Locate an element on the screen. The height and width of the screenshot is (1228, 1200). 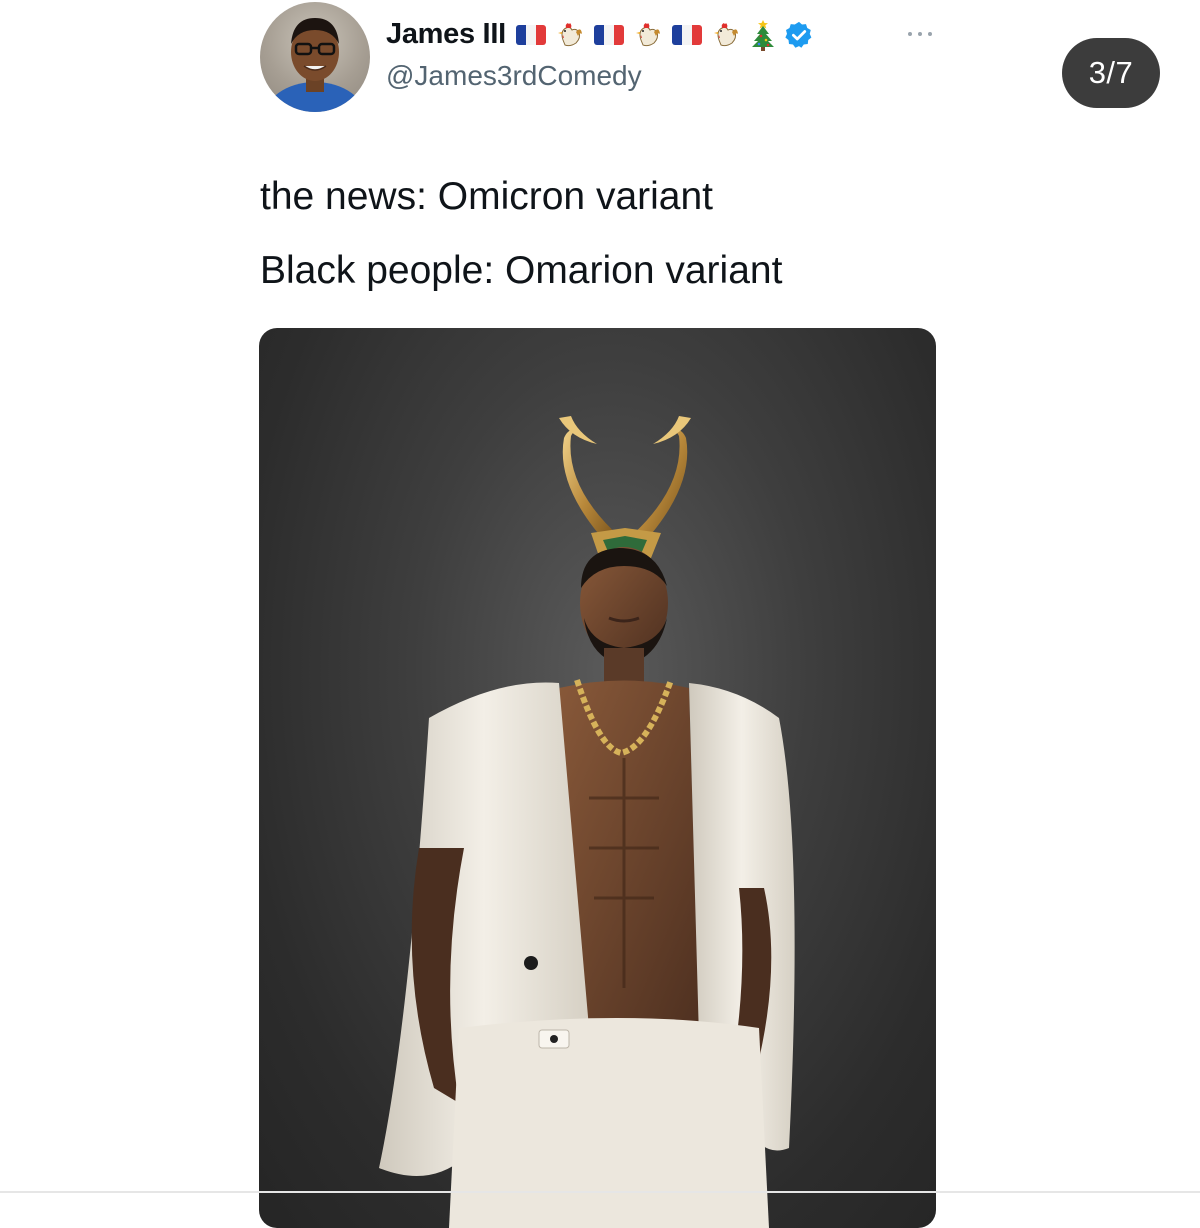
author-avatar is located at coordinates (315, 57).